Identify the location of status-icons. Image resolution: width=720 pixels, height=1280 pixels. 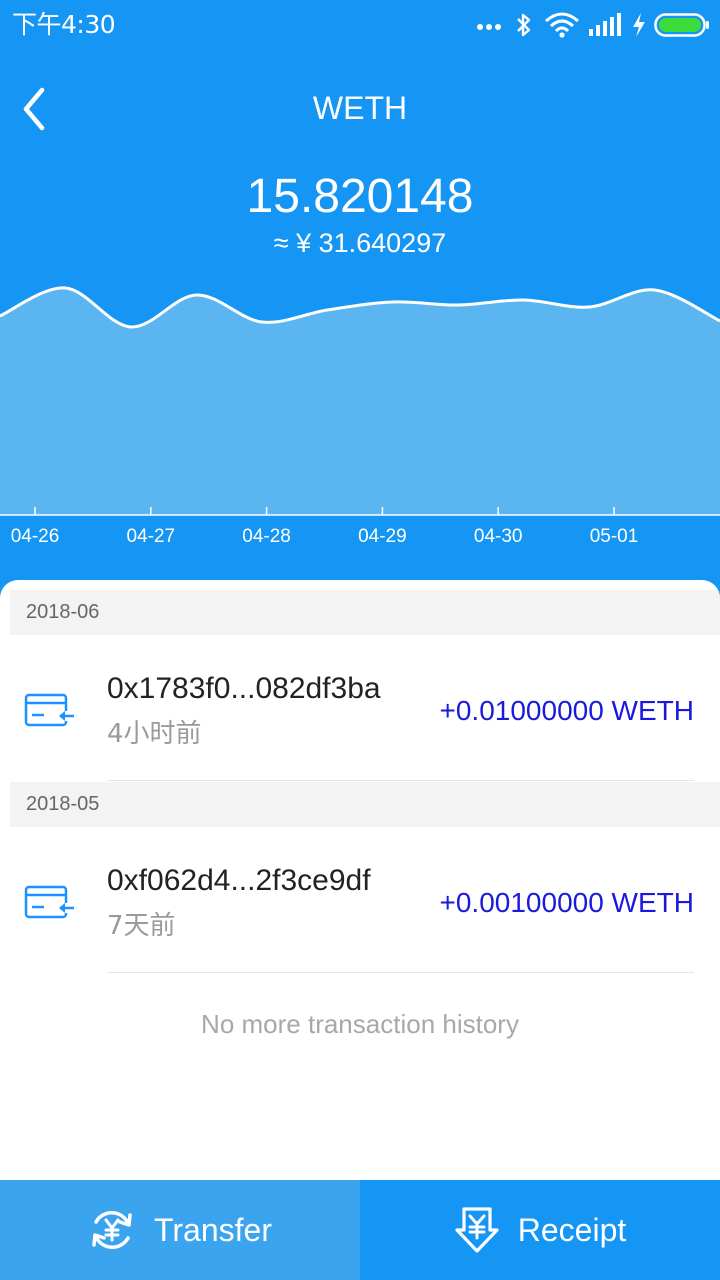
(593, 25).